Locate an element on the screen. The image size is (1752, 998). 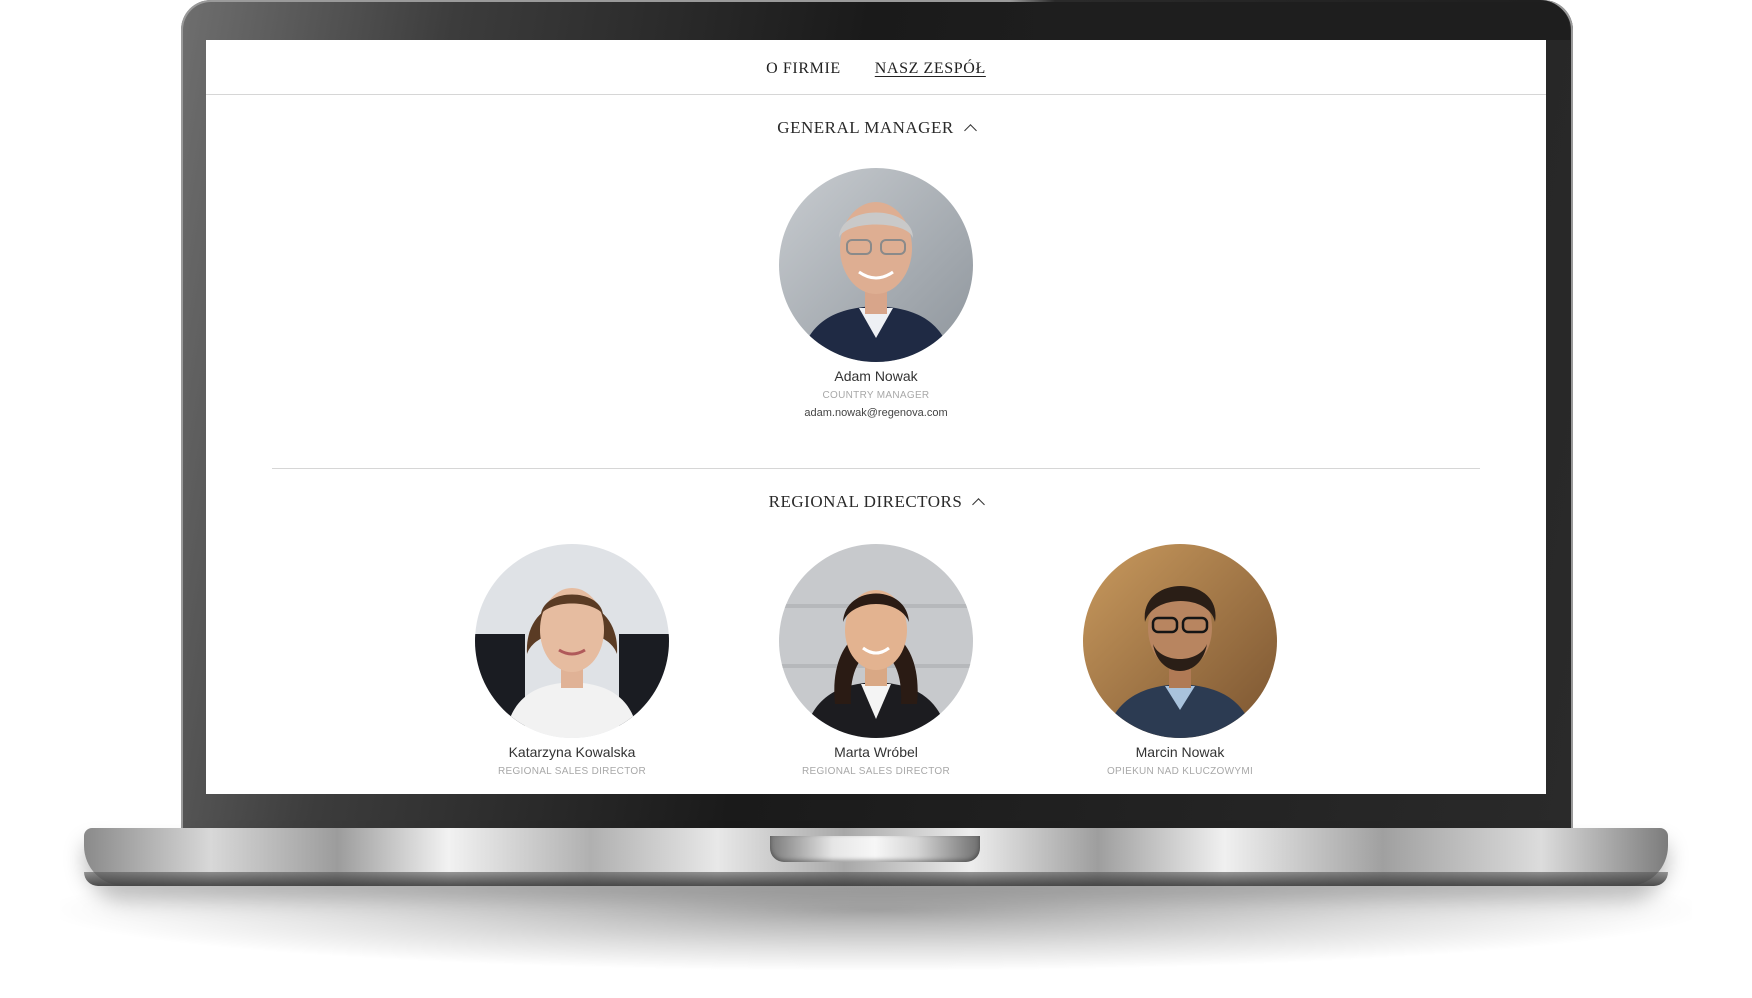
member-role: OPIEKUN NAD KLUCZOWYMI is located at coordinates (1180, 771).